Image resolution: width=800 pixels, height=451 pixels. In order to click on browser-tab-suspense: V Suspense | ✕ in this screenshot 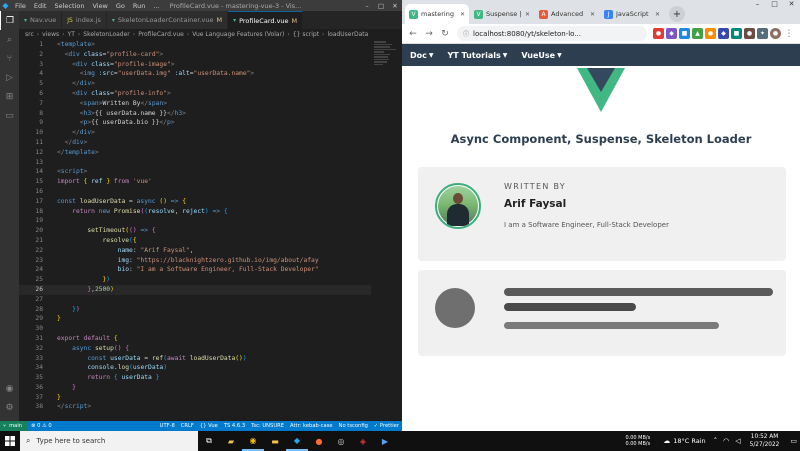, I will do `click(502, 14)`.